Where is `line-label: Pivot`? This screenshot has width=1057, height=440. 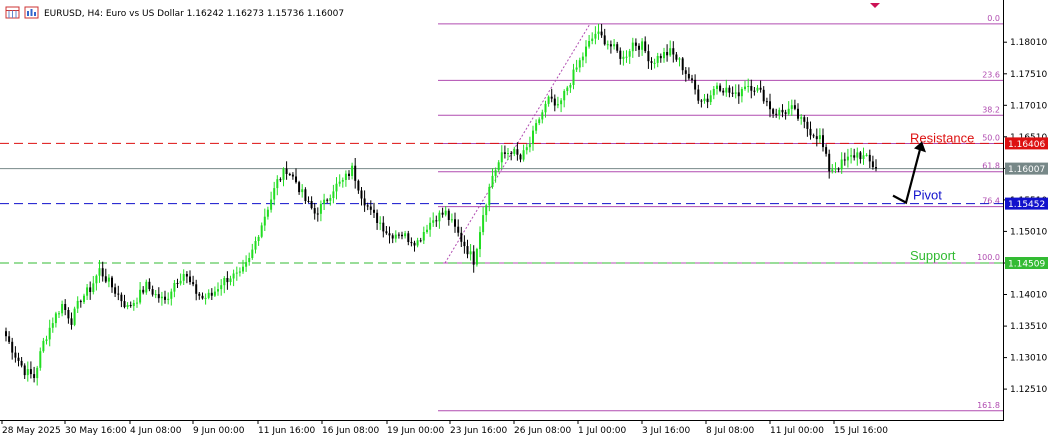
line-label: Pivot is located at coordinates (927, 195).